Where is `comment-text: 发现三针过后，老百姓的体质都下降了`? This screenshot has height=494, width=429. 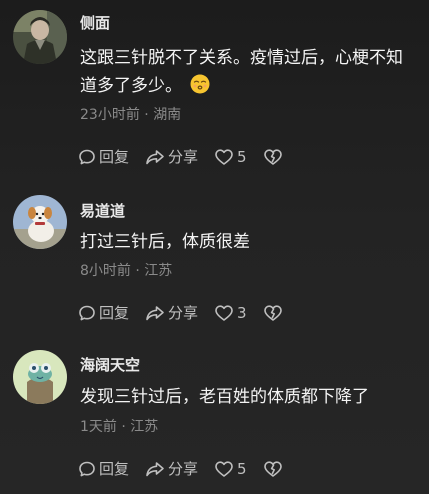 comment-text: 发现三针过后，老百姓的体质都下降了 is located at coordinates (247, 397).